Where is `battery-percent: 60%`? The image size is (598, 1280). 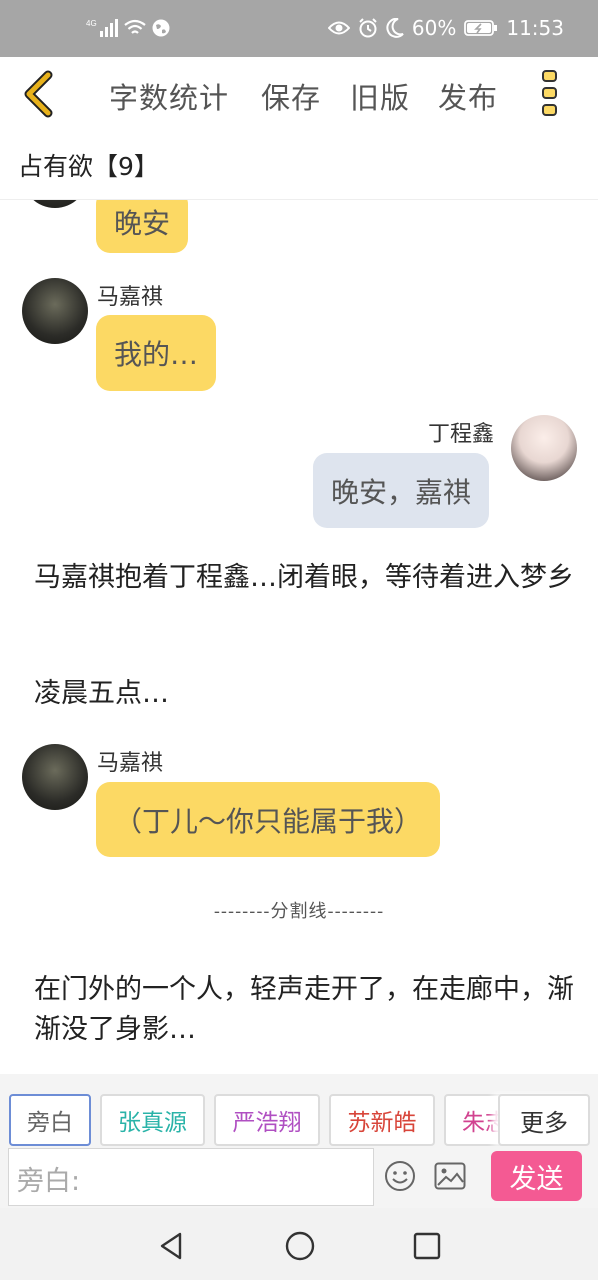 battery-percent: 60% is located at coordinates (434, 28).